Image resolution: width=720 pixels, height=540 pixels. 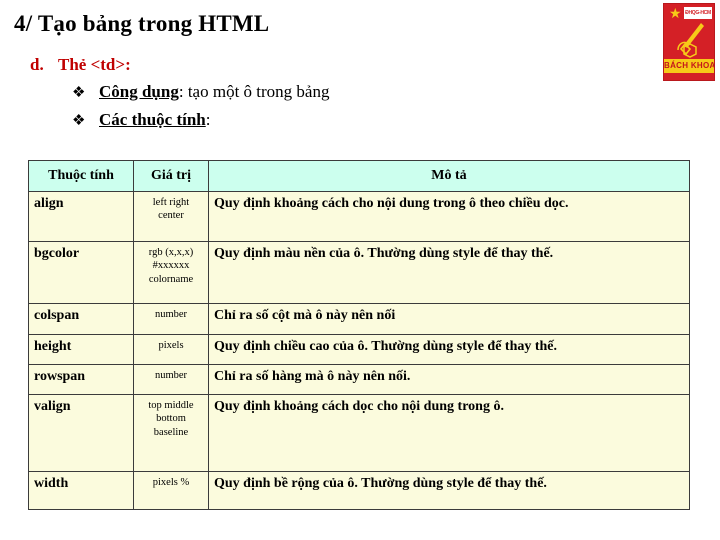 I want to click on cell-attribute: valign, so click(x=81, y=433).